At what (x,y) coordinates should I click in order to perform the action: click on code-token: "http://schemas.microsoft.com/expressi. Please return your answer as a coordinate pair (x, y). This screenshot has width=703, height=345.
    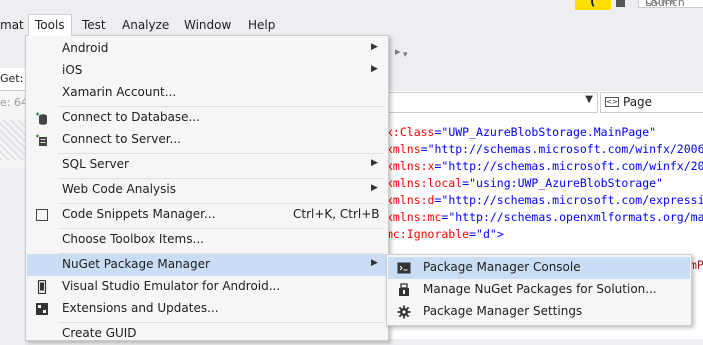
    Looking at the image, I should click on (572, 200).